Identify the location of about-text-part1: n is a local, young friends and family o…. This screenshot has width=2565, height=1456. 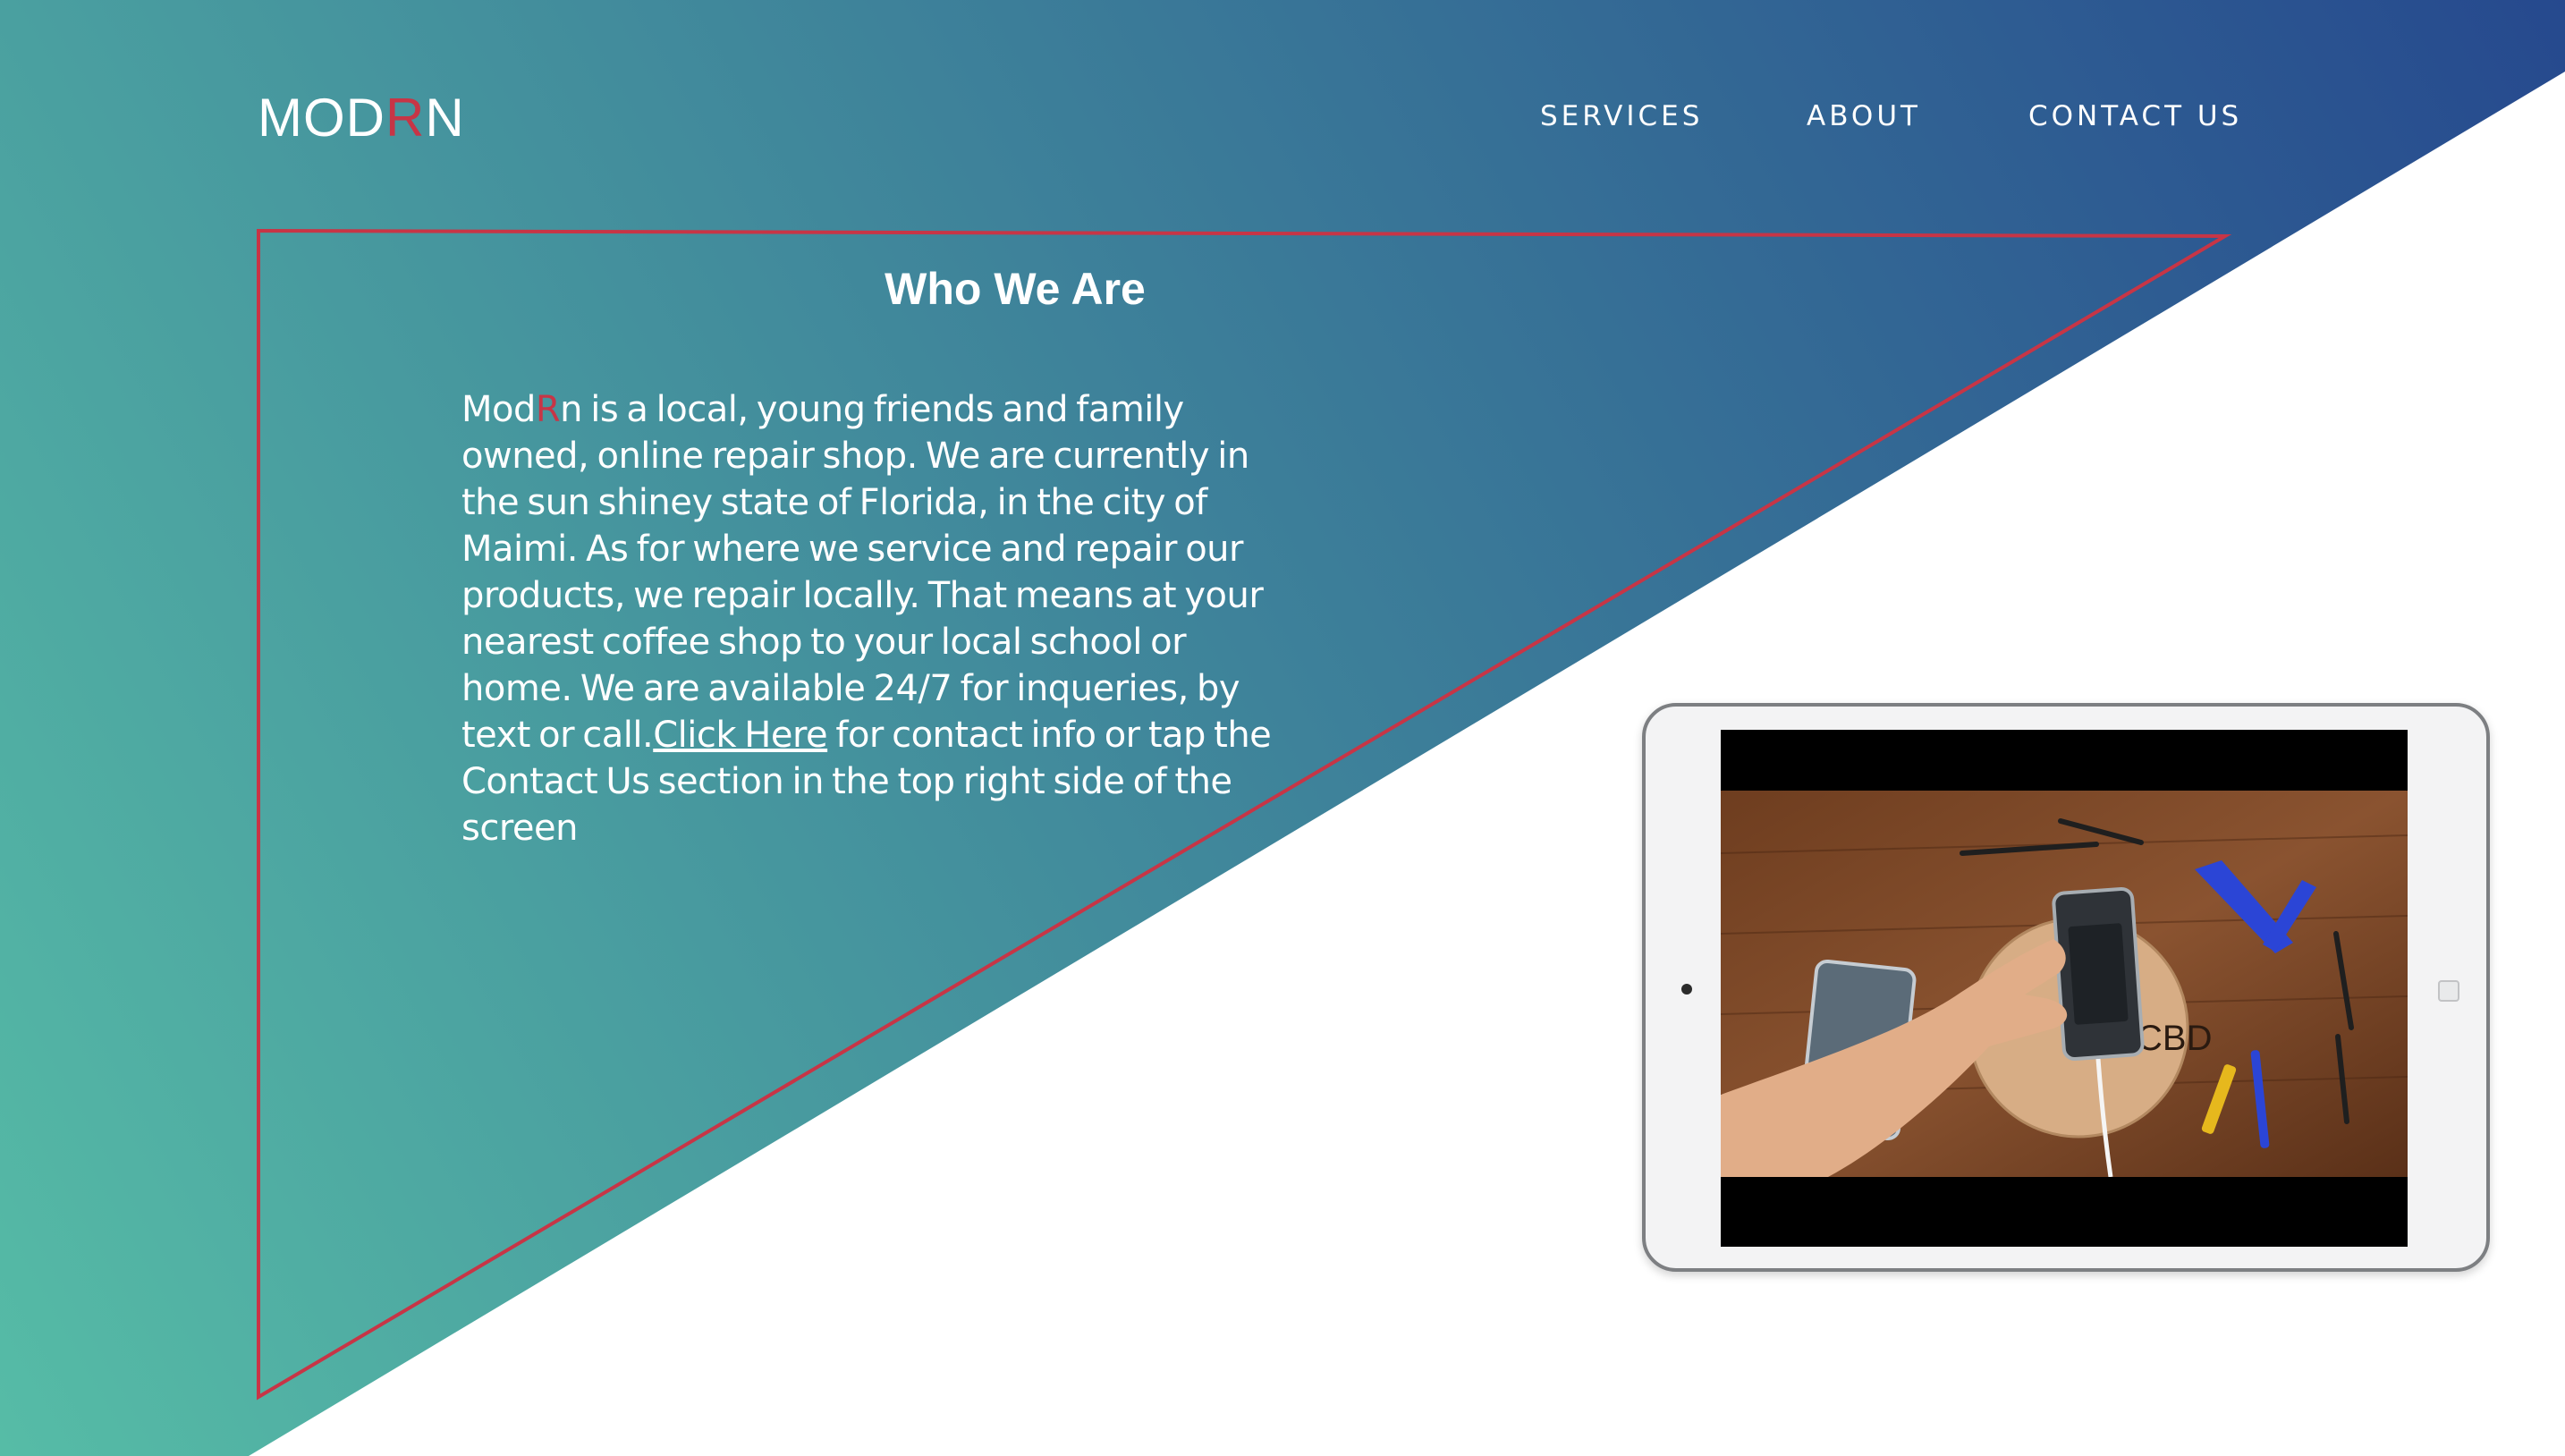
(863, 572).